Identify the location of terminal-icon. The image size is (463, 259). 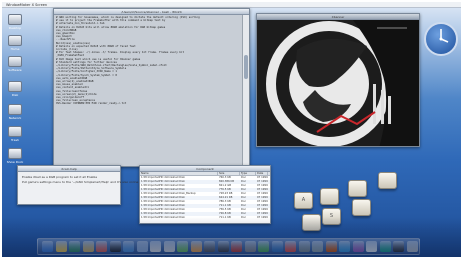
(115, 246).